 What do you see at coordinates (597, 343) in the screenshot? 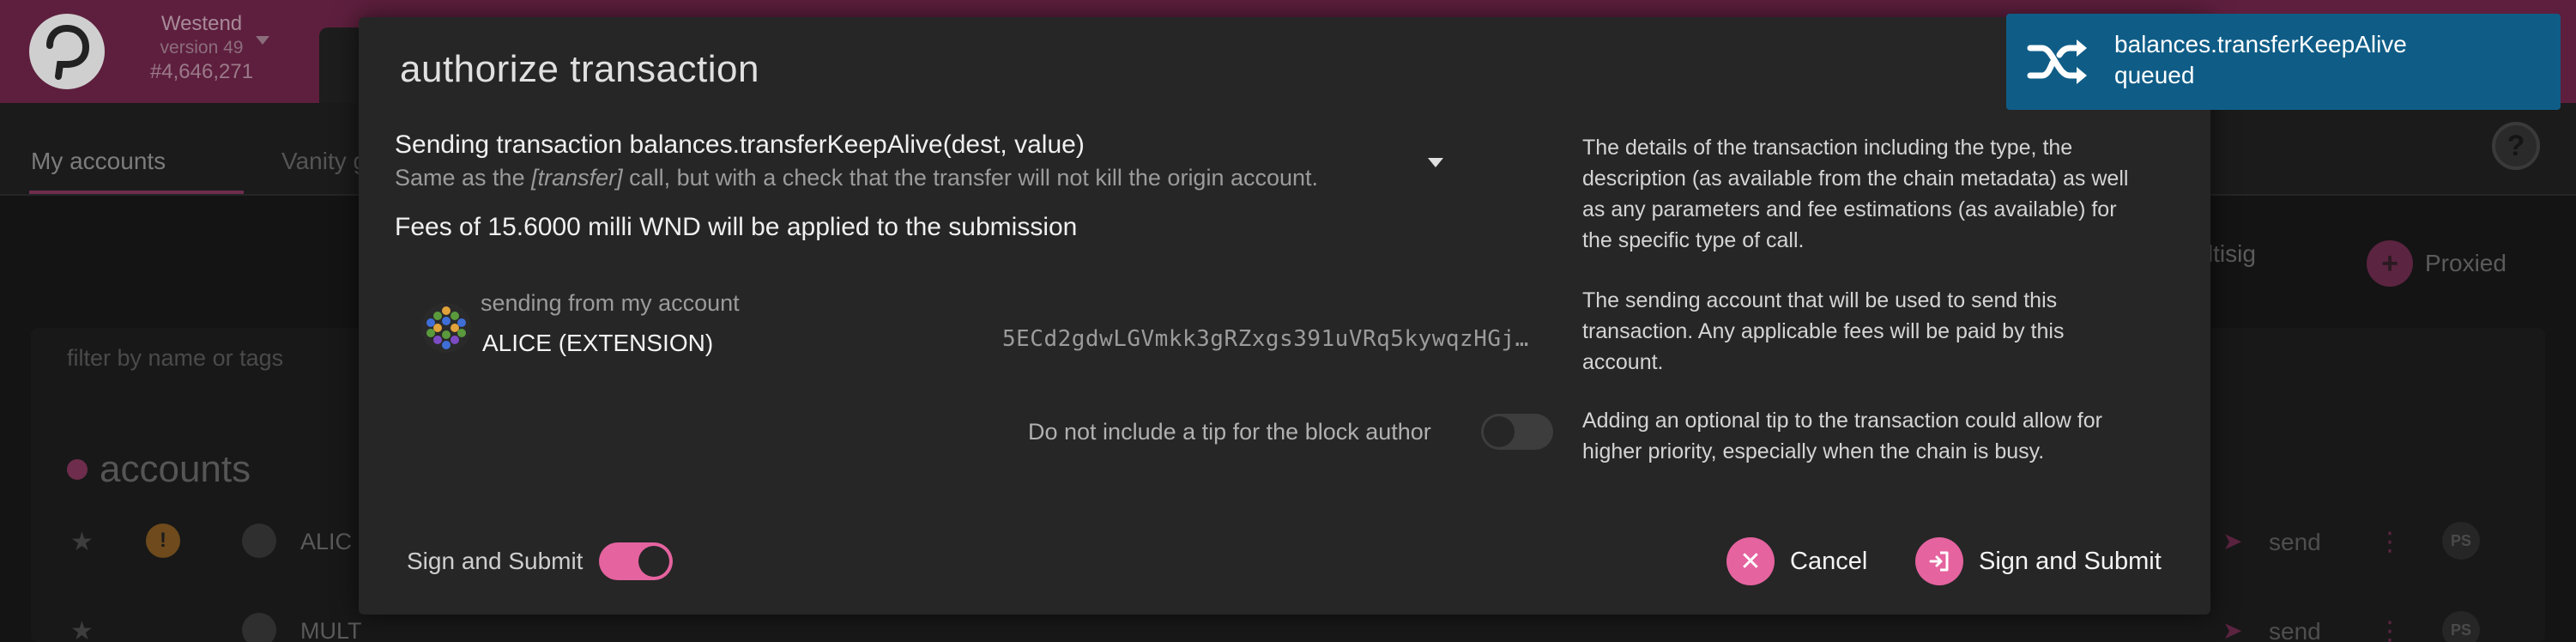
I see `sender-account-name: ALICE (EXTENSION)` at bounding box center [597, 343].